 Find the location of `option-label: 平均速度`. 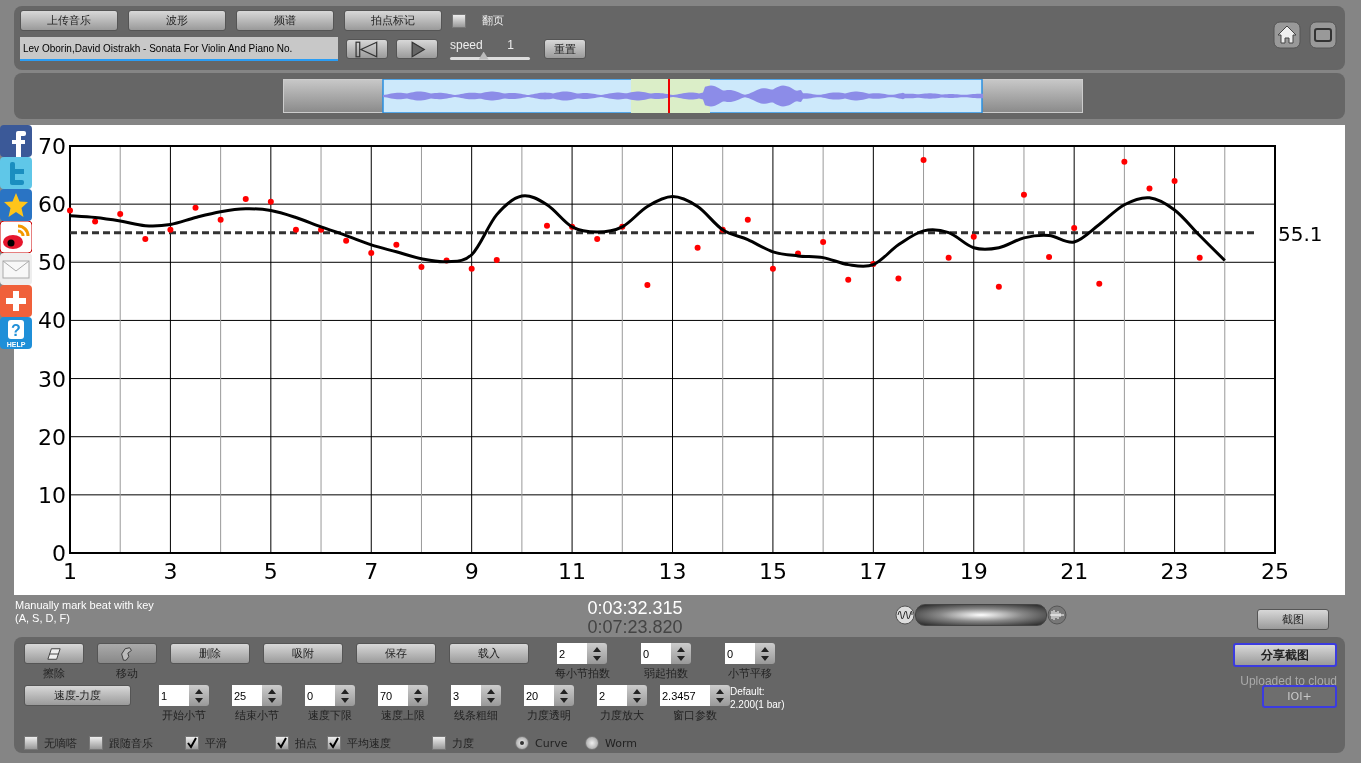

option-label: 平均速度 is located at coordinates (369, 743).